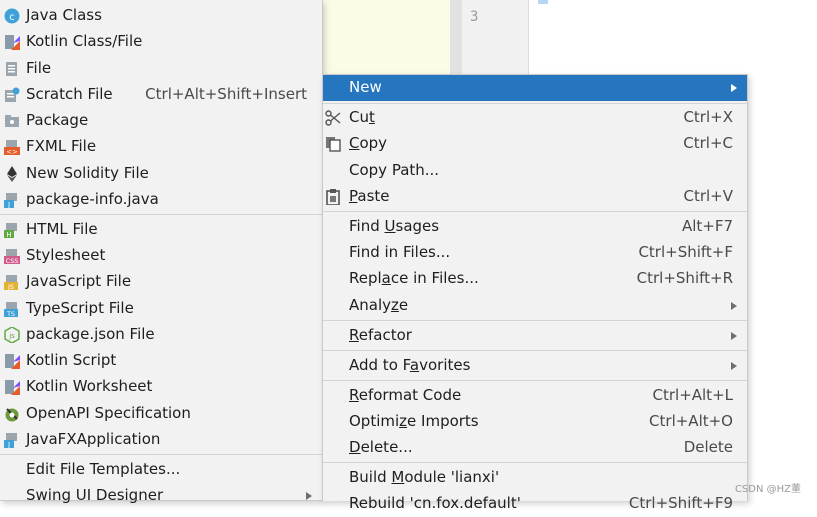 The width and height of the screenshot is (817, 517). What do you see at coordinates (12, 335) in the screenshot?
I see `nodejs-icon: js` at bounding box center [12, 335].